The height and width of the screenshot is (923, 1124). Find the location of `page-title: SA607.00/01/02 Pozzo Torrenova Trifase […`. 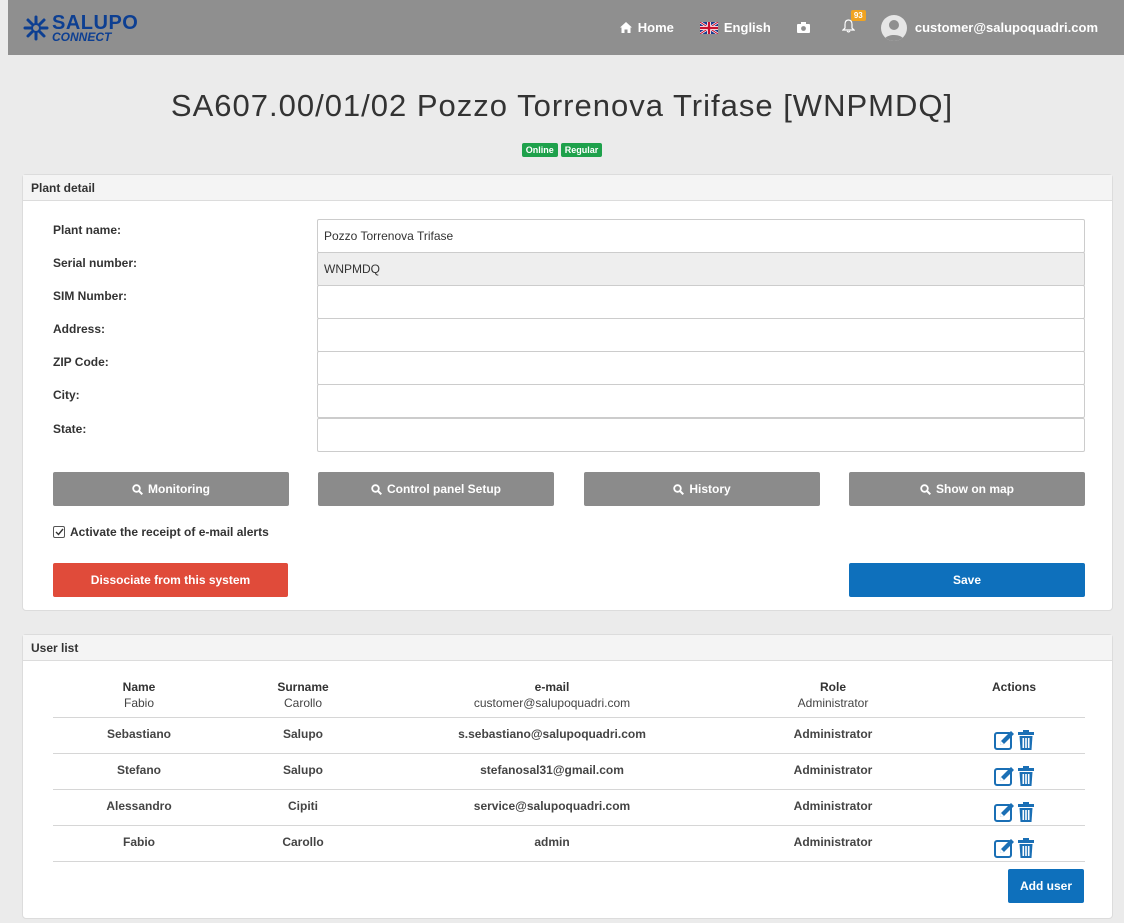

page-title: SA607.00/01/02 Pozzo Torrenova Trifase [… is located at coordinates (562, 105).